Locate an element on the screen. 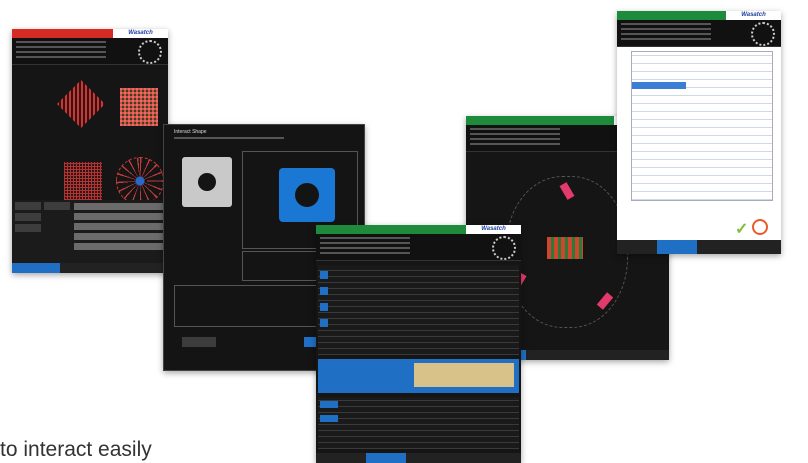 Image resolution: width=808 pixels, height=463 pixels. part-thumbnail is located at coordinates (207, 182).